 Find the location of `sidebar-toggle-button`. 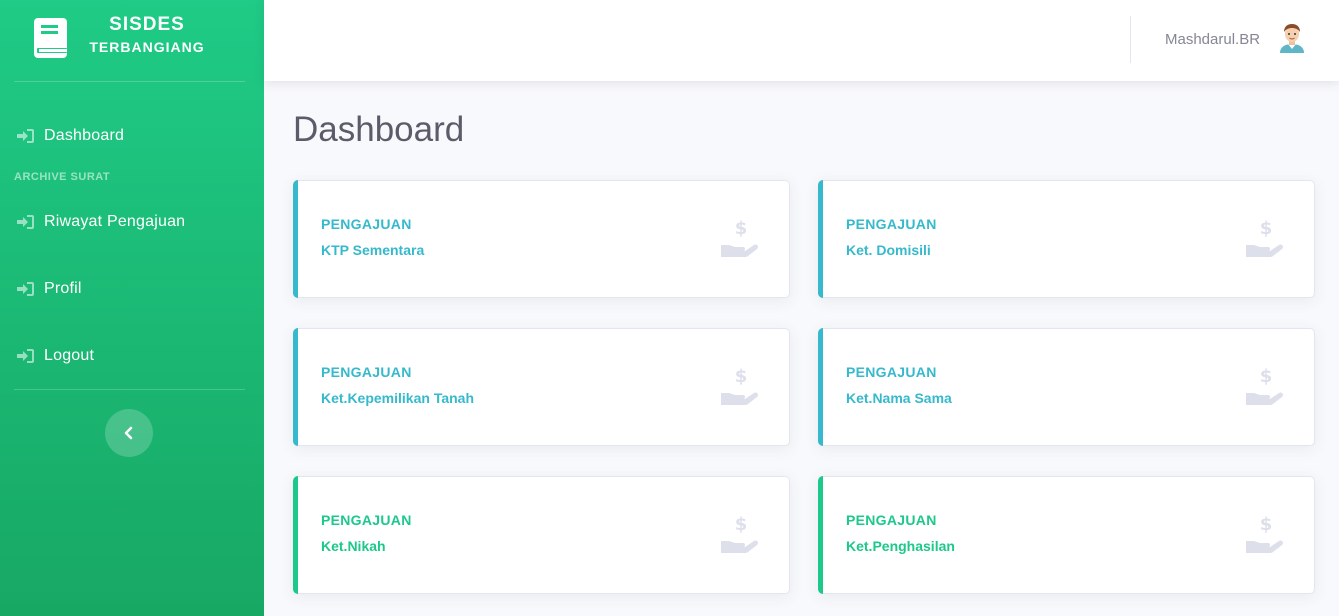

sidebar-toggle-button is located at coordinates (129, 433).